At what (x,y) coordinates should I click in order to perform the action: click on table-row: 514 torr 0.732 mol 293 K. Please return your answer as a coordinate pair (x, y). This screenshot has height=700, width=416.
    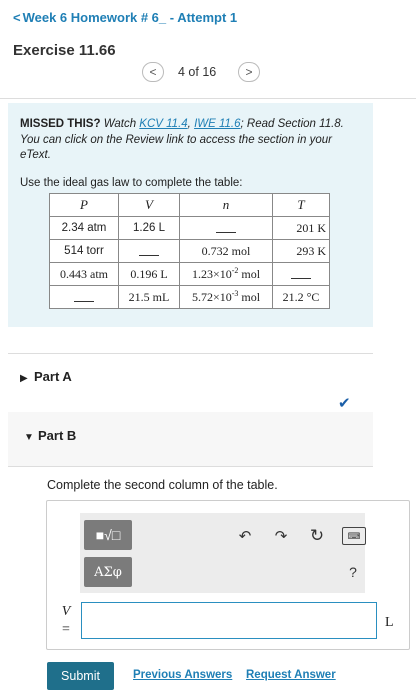
    Looking at the image, I should click on (189, 251).